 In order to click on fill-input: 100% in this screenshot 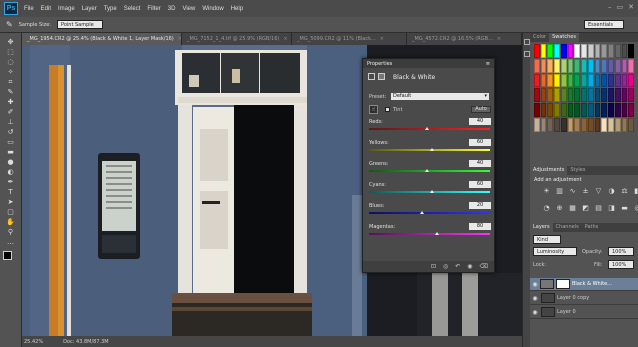, I will do `click(621, 264)`.